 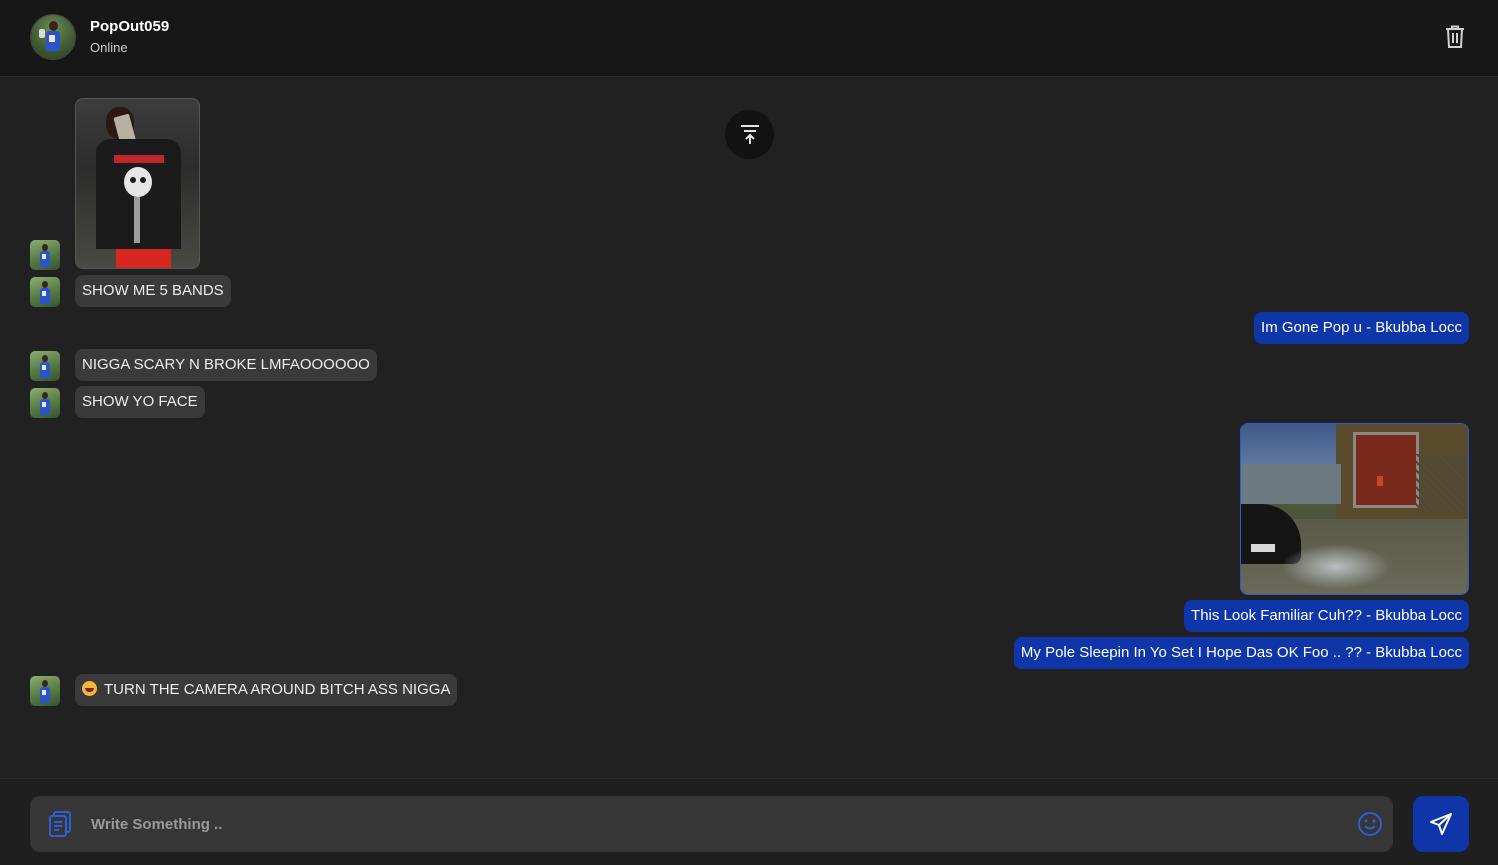 I want to click on contact-name: PopOut059, so click(x=130, y=26).